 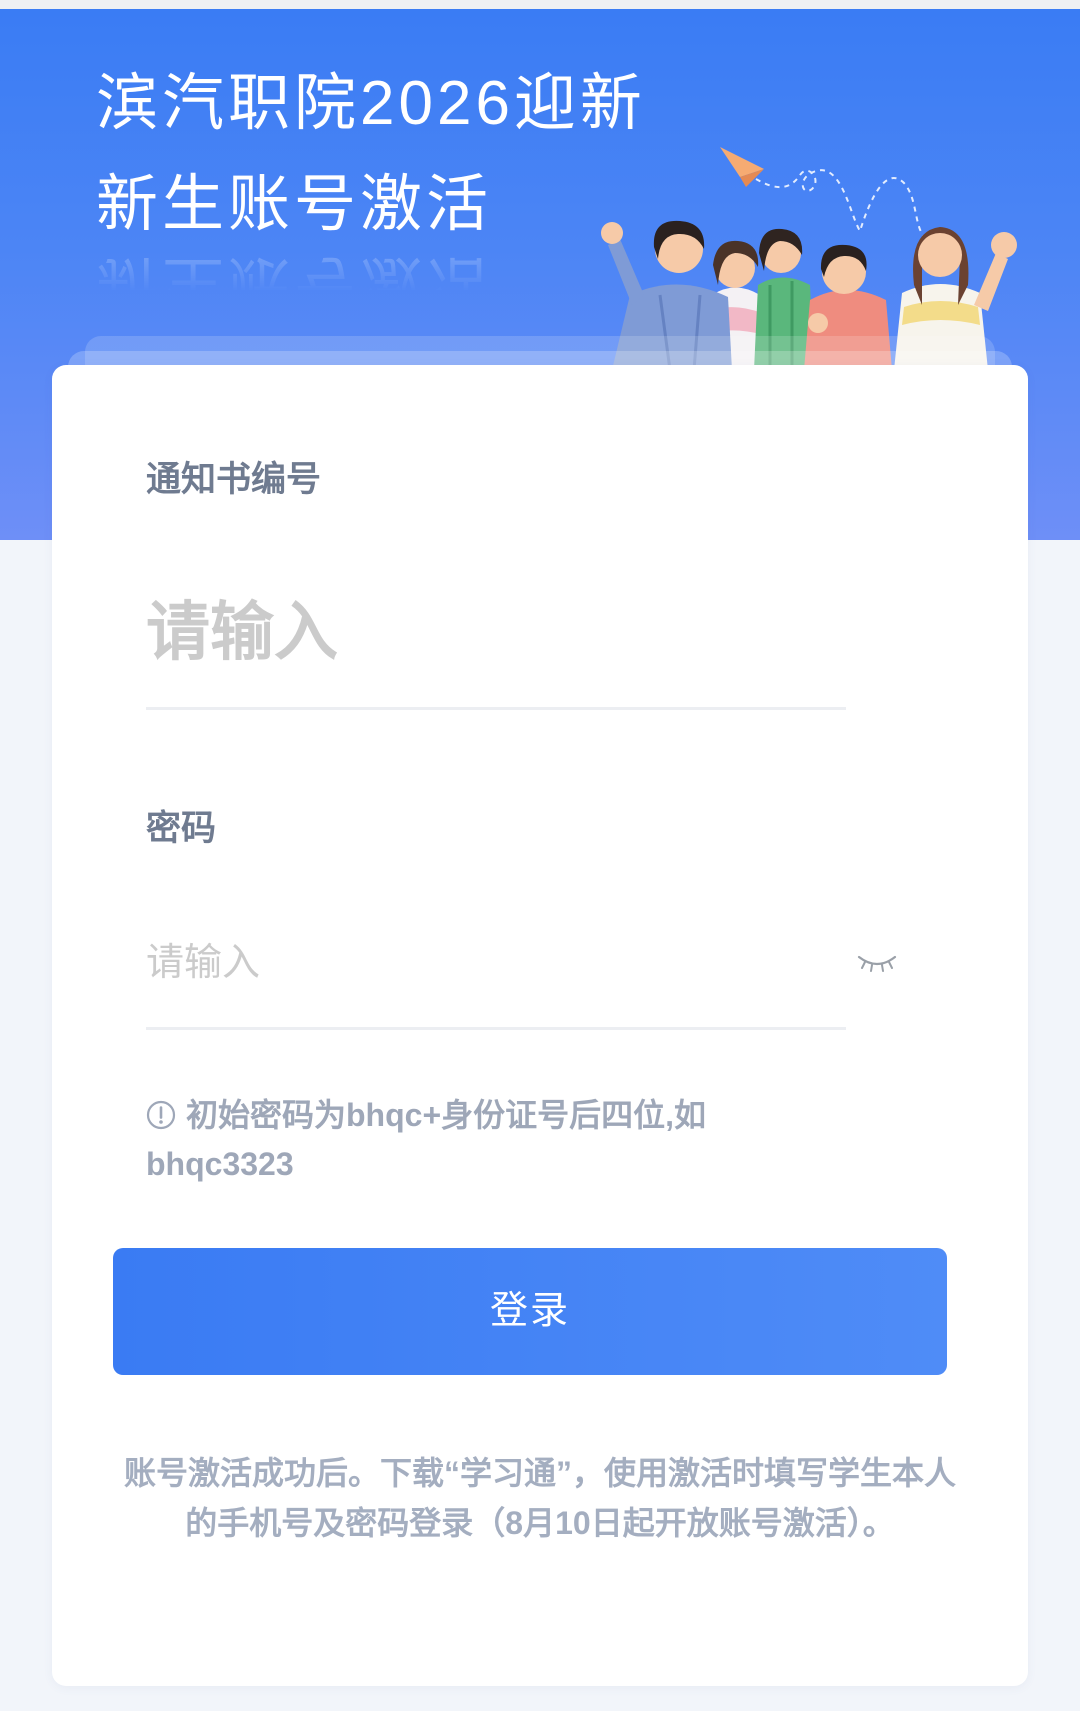 What do you see at coordinates (491, 963) in the screenshot?
I see `password-input` at bounding box center [491, 963].